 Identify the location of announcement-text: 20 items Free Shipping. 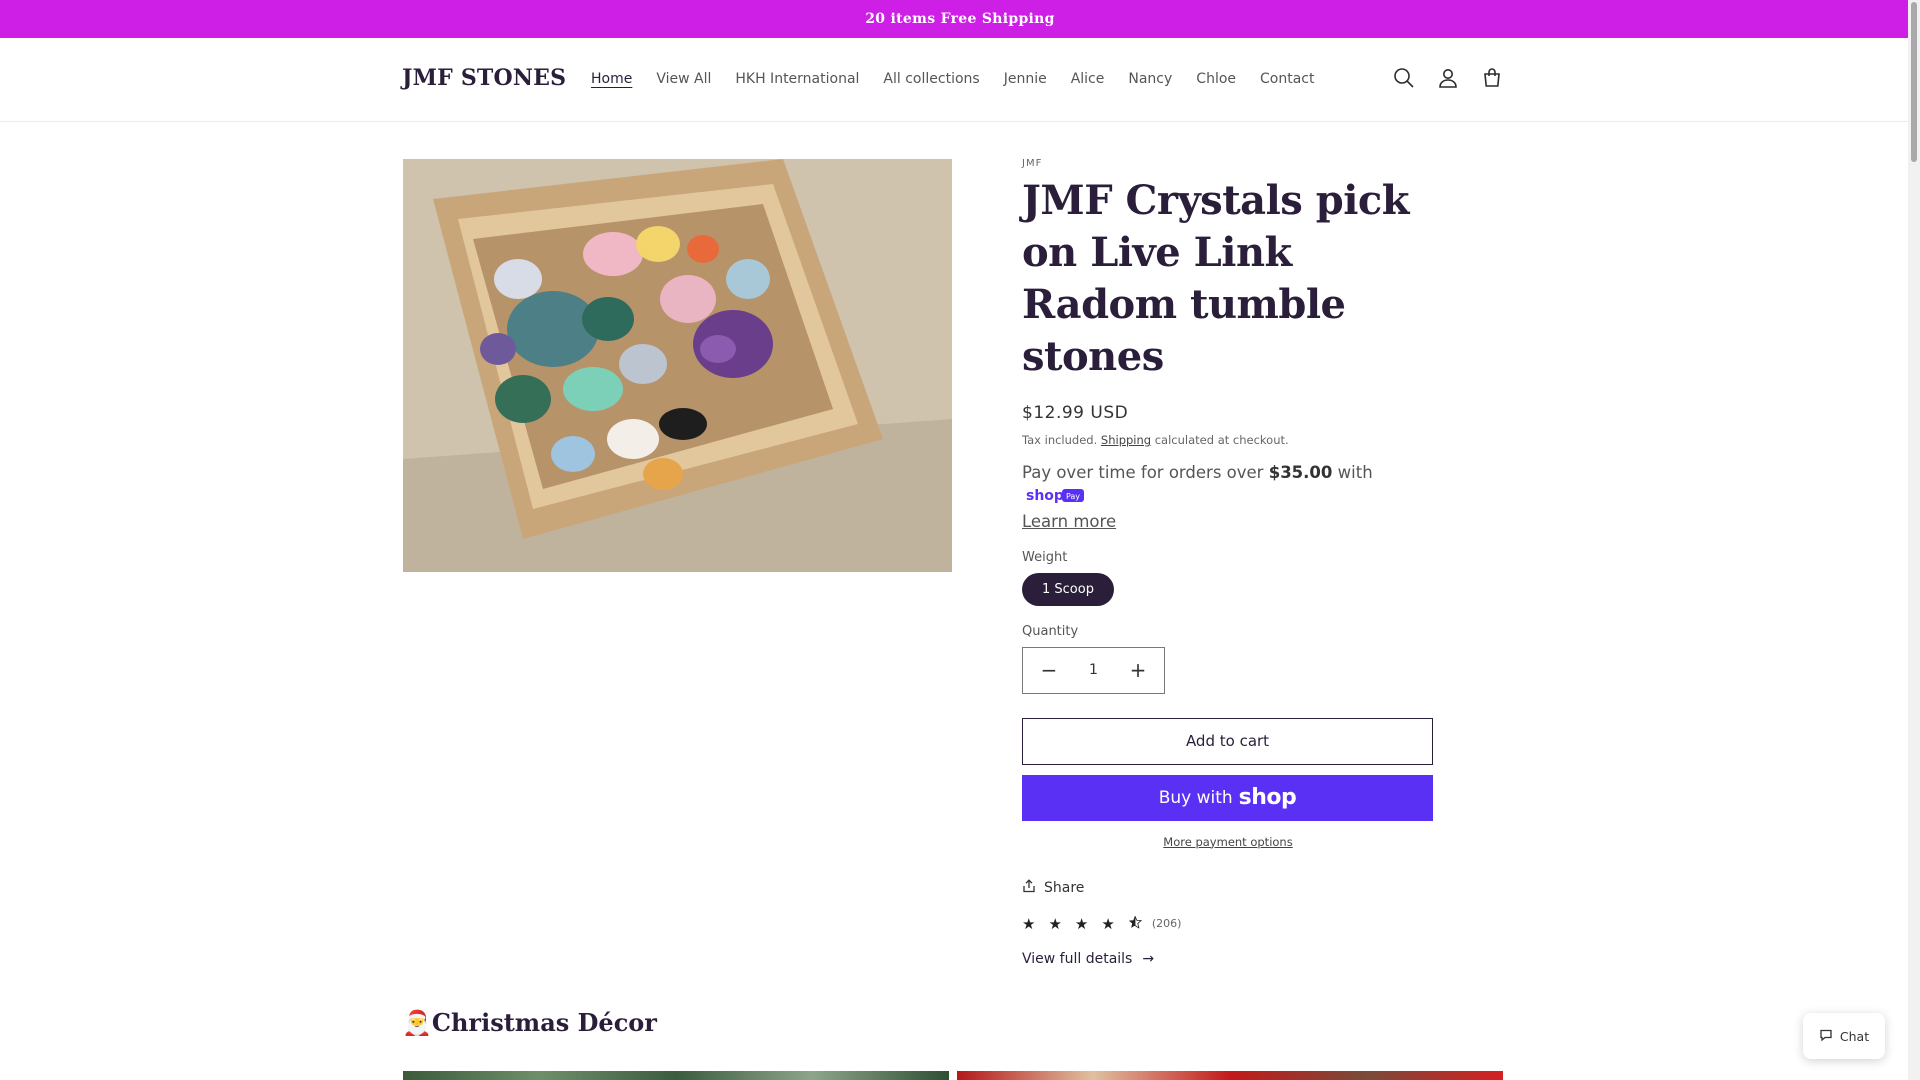
(960, 19).